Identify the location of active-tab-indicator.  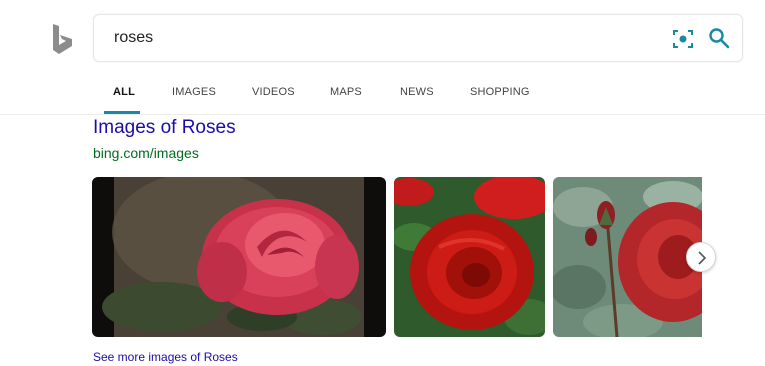
(122, 112).